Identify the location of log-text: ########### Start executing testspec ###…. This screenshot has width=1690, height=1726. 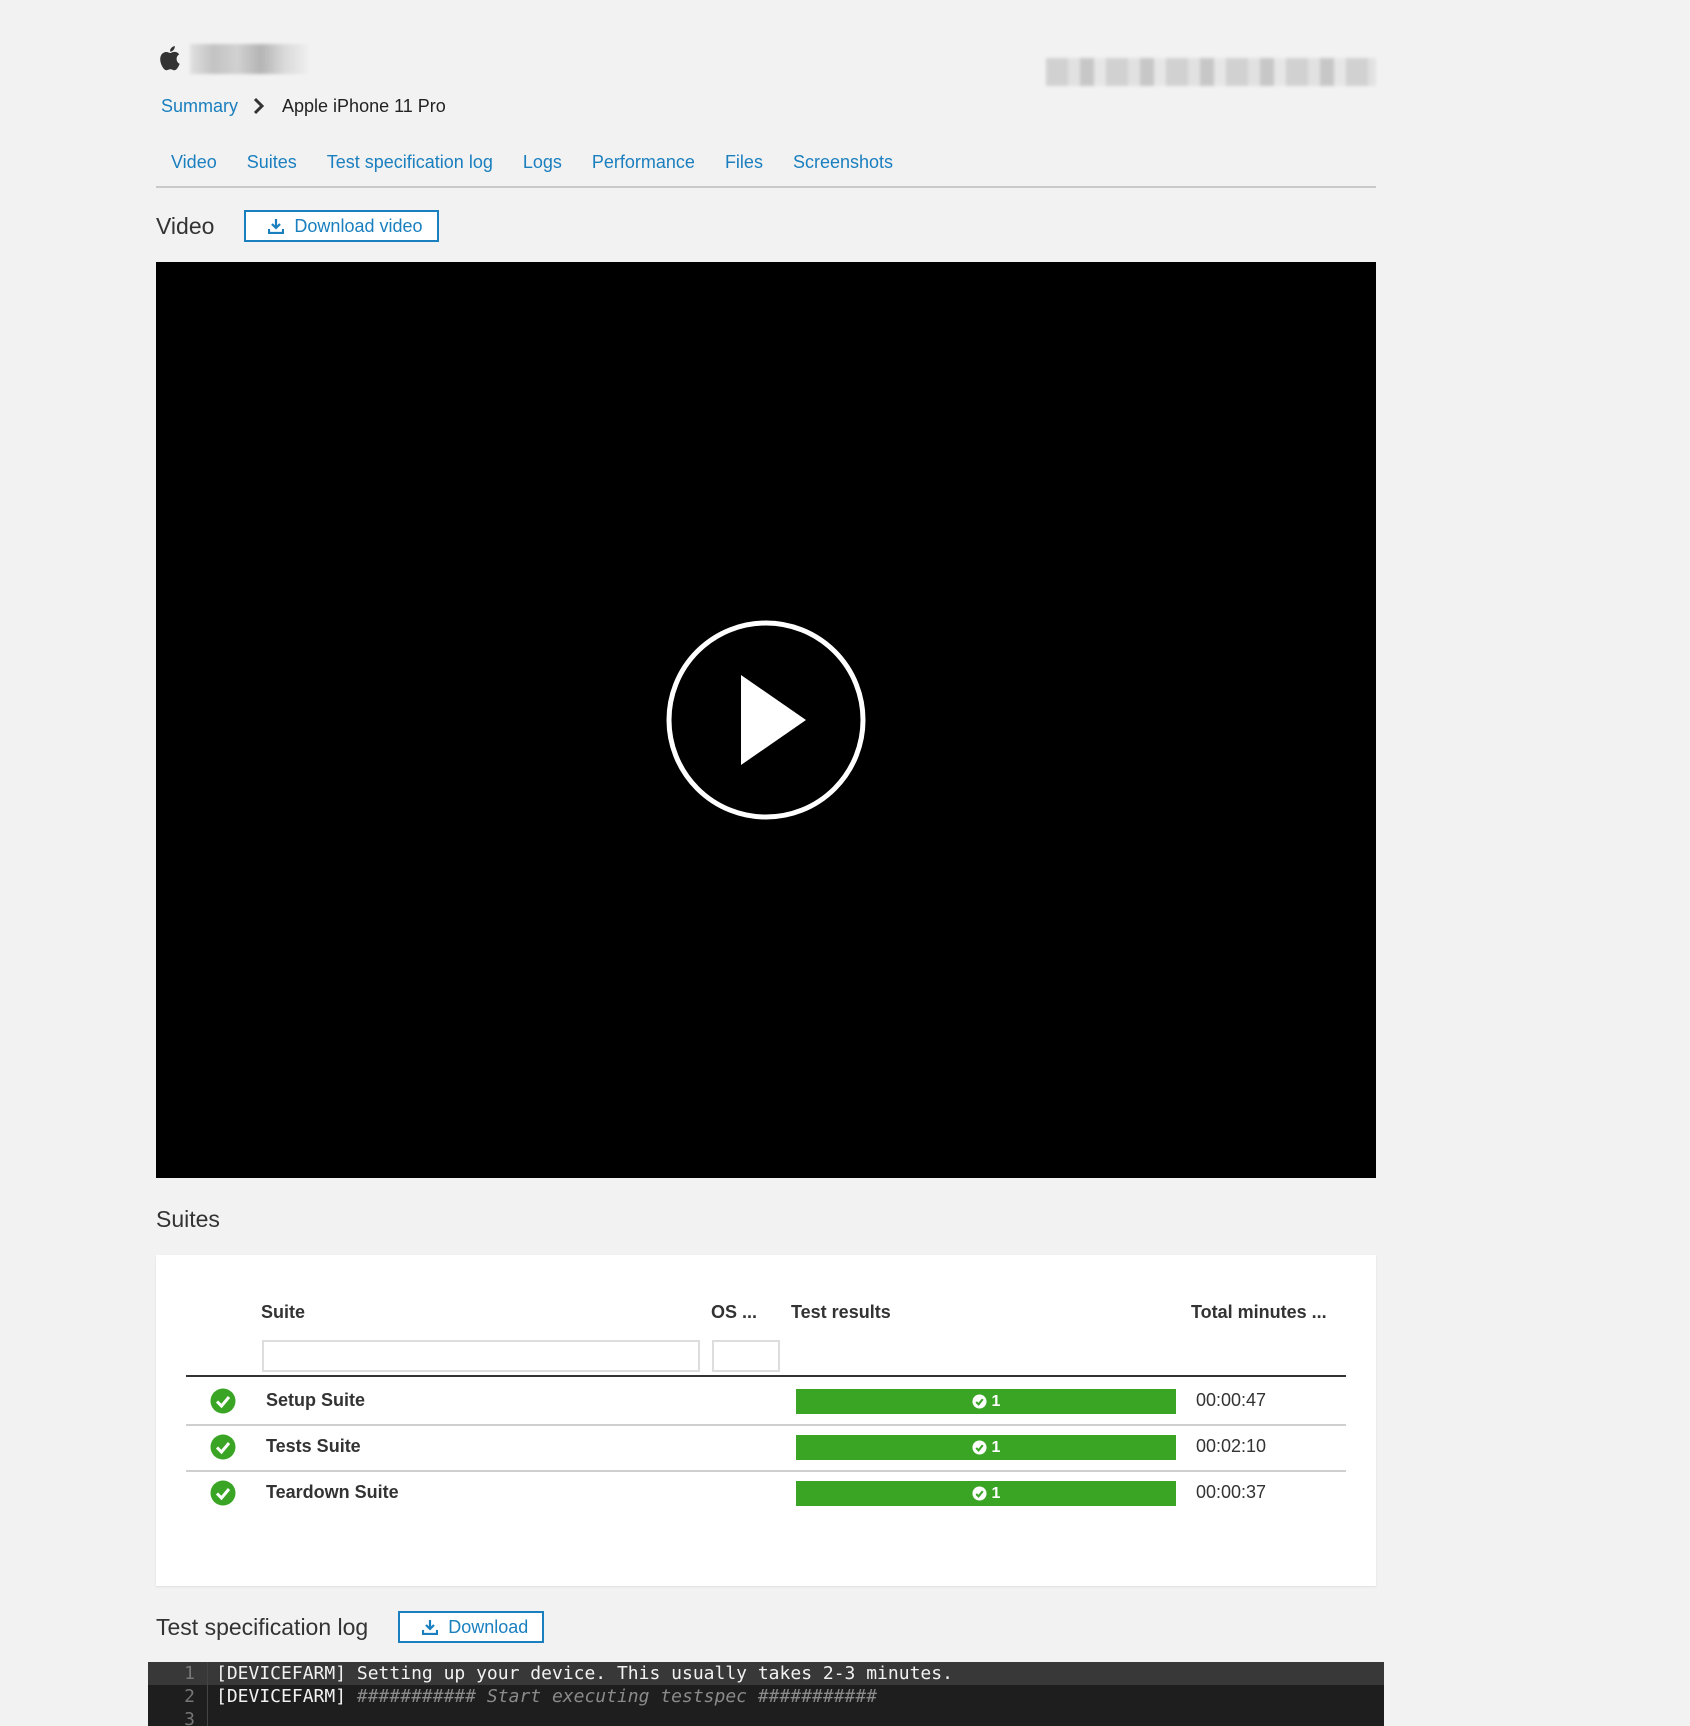
(612, 1696).